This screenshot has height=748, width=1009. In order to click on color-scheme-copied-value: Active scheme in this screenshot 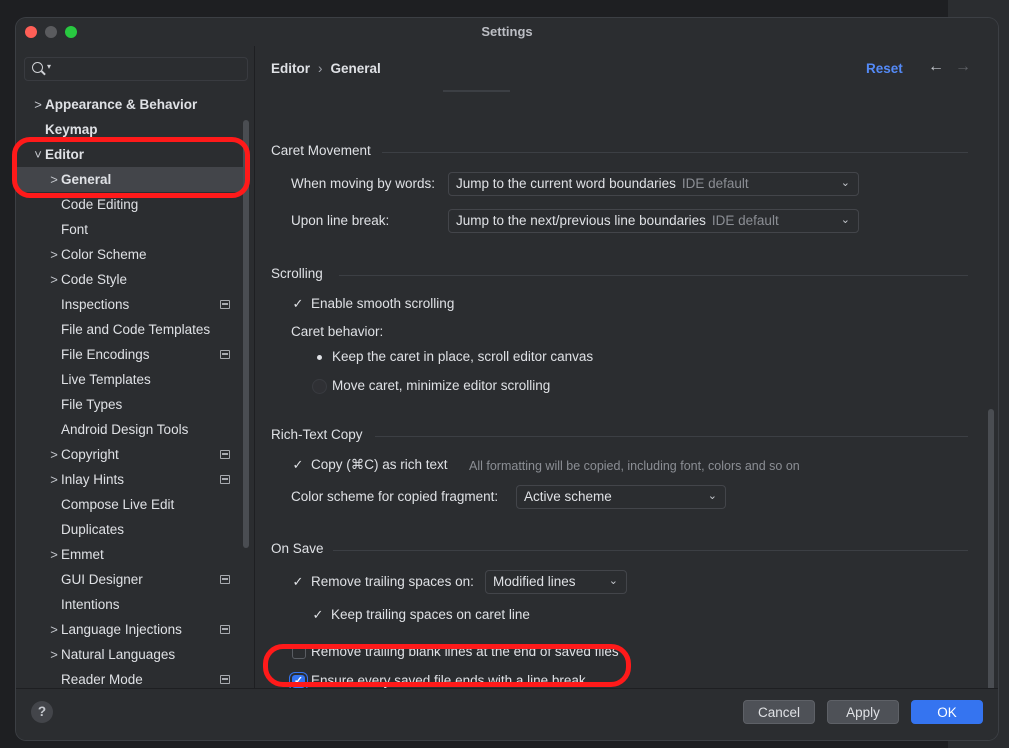, I will do `click(568, 496)`.